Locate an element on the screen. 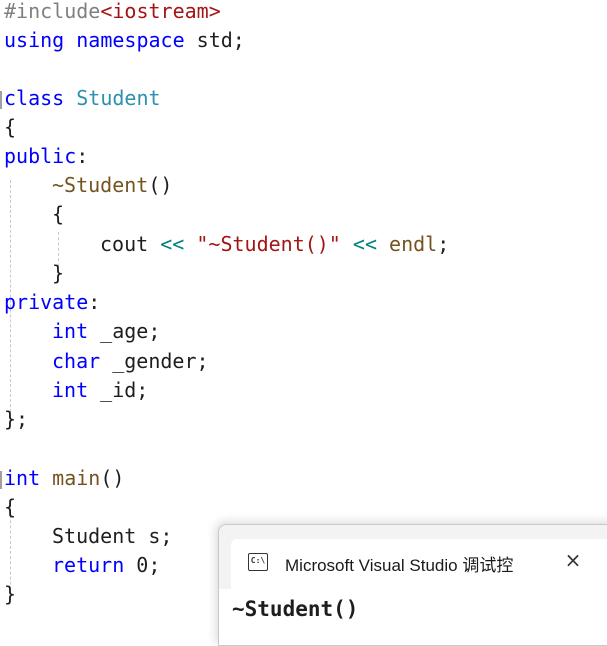  keyword-class: class is located at coordinates (34, 98).